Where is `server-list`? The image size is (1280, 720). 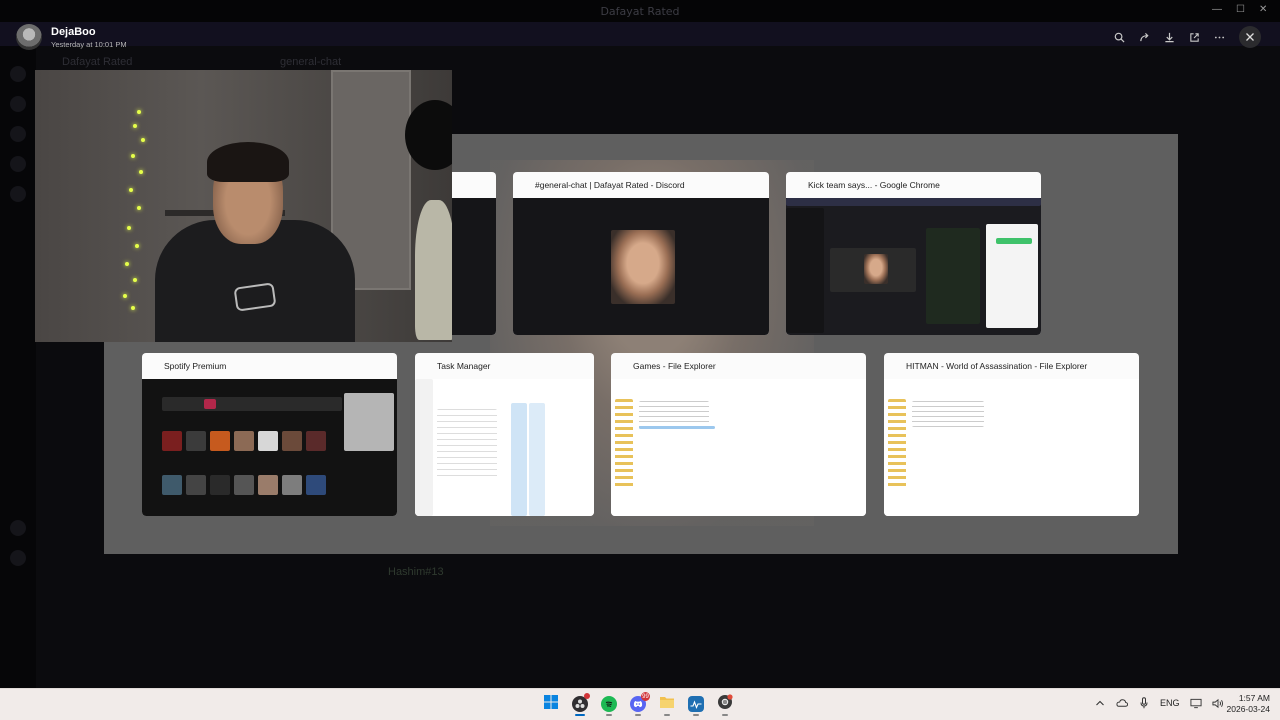
server-list is located at coordinates (18, 367).